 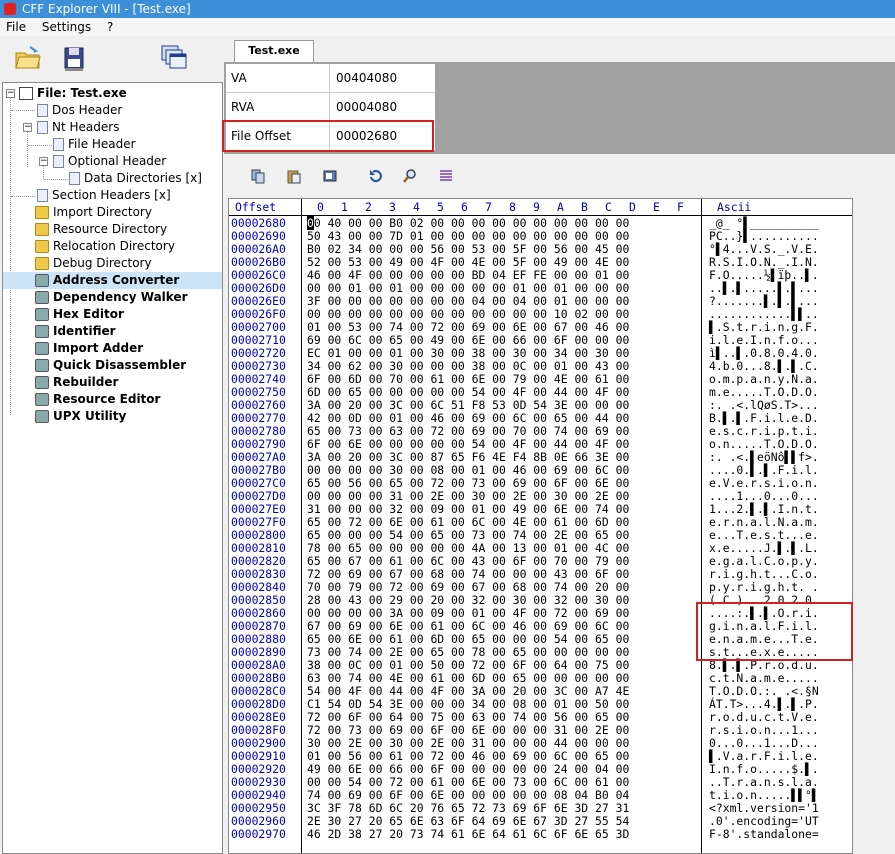 I want to click on hex-cursor: 0, so click(x=310, y=223).